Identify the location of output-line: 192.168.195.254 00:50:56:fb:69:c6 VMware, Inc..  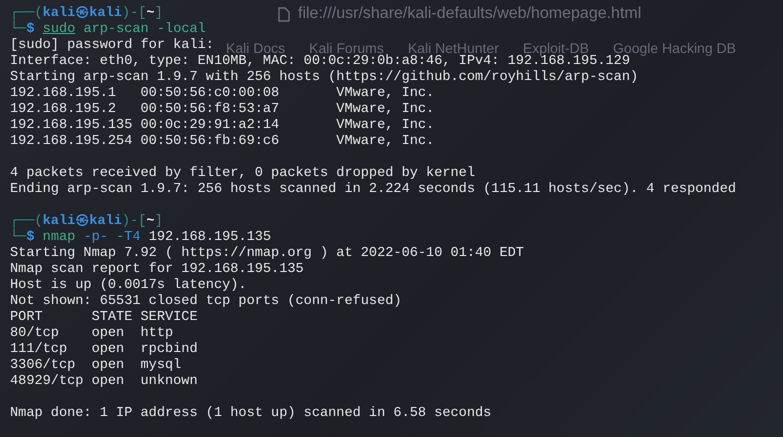
(222, 142).